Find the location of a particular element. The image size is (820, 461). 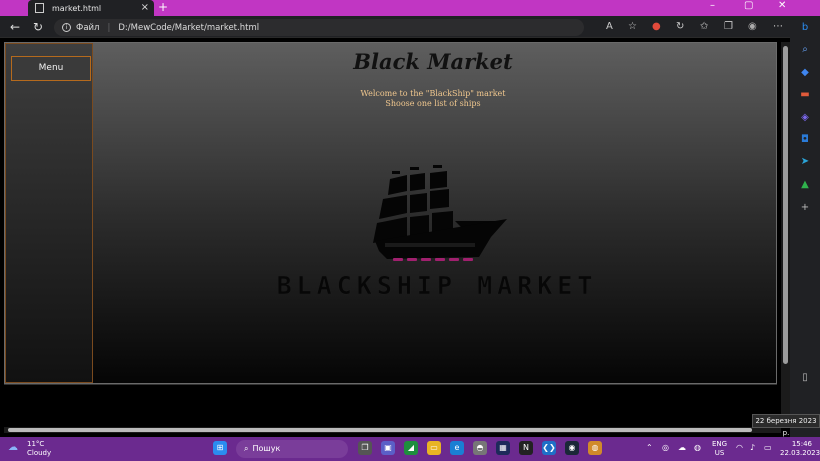

more-icon: ⋯ is located at coordinates (778, 26).